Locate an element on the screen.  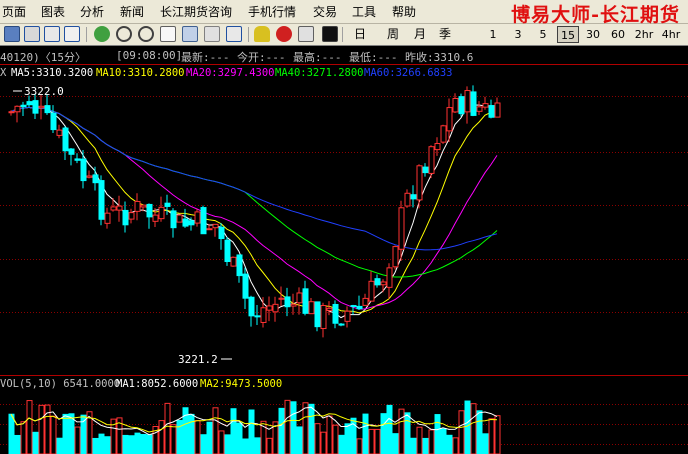
vol-ma1-line is located at coordinates (254, 421).